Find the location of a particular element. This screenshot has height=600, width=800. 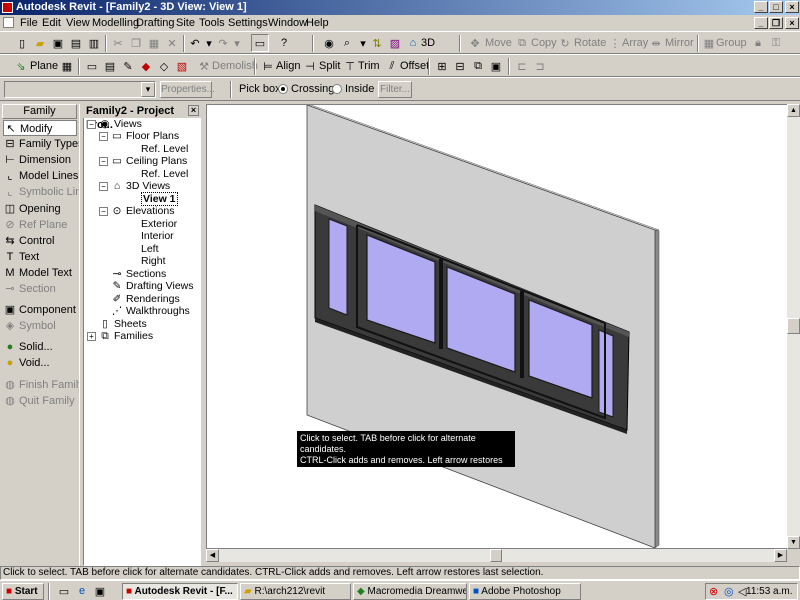

quick-launch-icon: ▣ is located at coordinates (100, 591).